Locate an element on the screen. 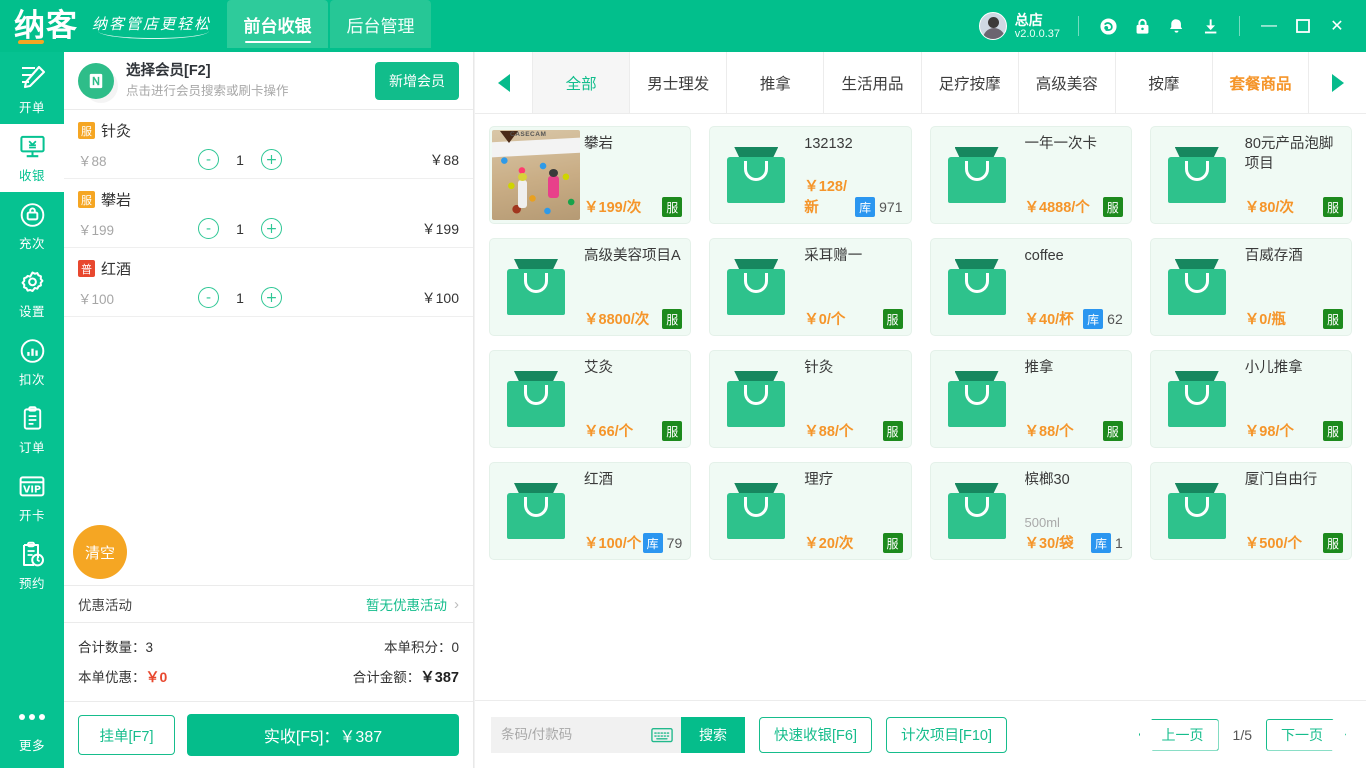 Image resolution: width=1366 pixels, height=768 pixels. cart-item: 普红酒 ￥100 -1 + ￥100 is located at coordinates (268, 282).